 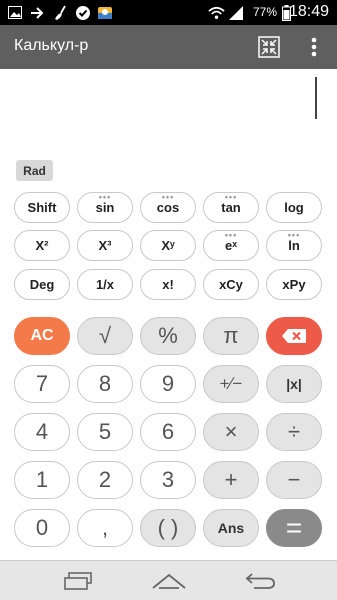 I want to click on percent-key: %, so click(x=168, y=336).